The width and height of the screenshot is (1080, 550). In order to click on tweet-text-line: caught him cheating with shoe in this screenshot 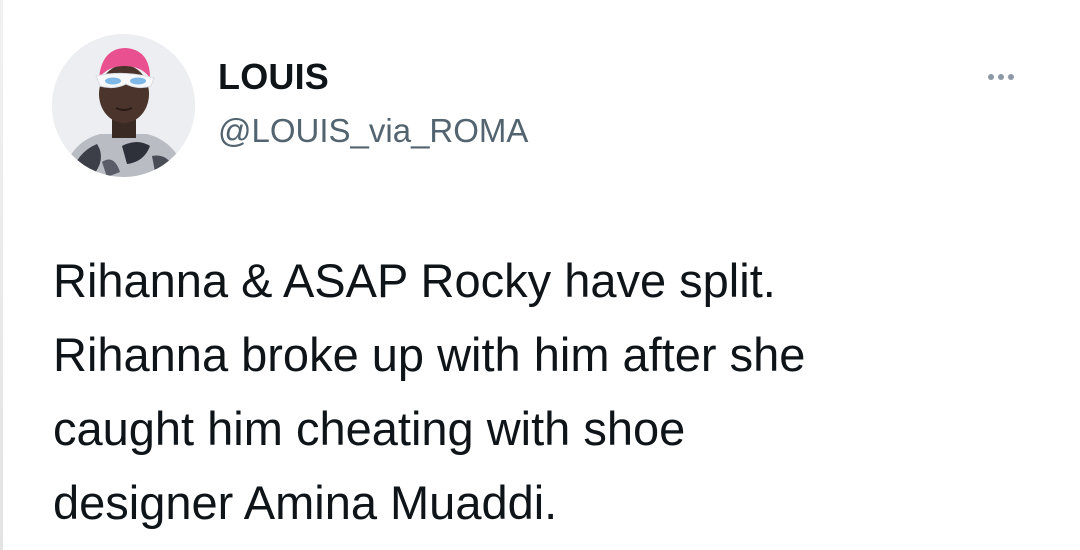, I will do `click(369, 428)`.